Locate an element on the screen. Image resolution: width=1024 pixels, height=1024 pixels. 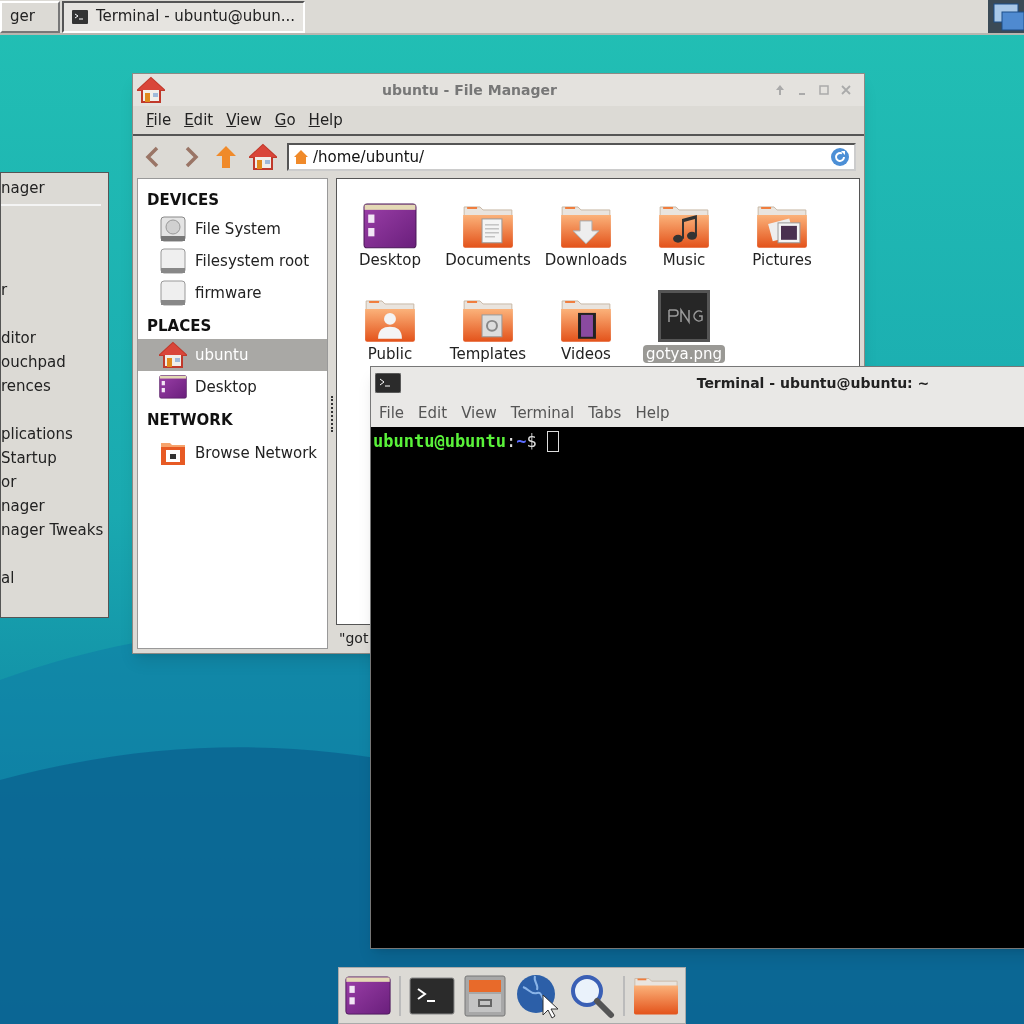
menu-item: or is located at coordinates (9, 482).